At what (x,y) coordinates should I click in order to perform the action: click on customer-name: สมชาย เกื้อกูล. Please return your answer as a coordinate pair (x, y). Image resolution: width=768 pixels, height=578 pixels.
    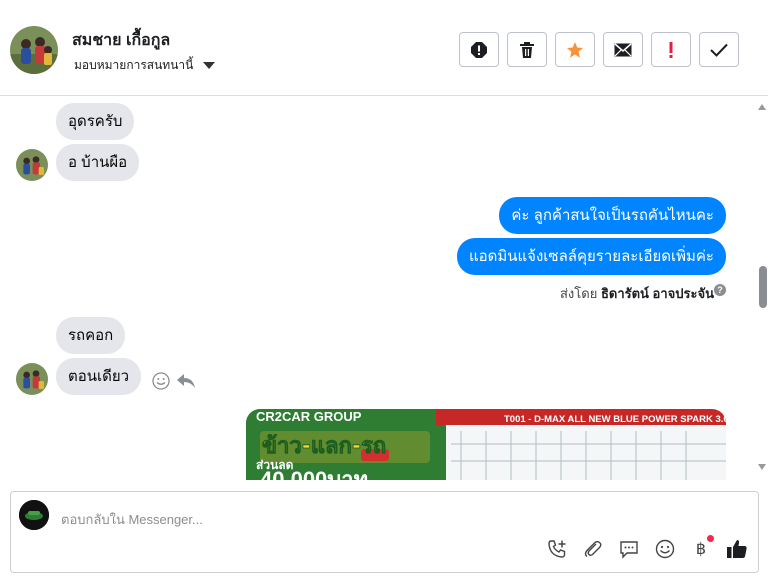
    Looking at the image, I should click on (121, 40).